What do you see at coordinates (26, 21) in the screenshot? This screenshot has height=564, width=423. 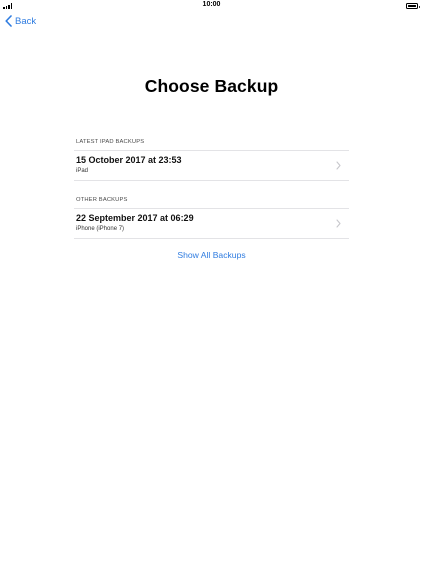 I see `back-label: Back` at bounding box center [26, 21].